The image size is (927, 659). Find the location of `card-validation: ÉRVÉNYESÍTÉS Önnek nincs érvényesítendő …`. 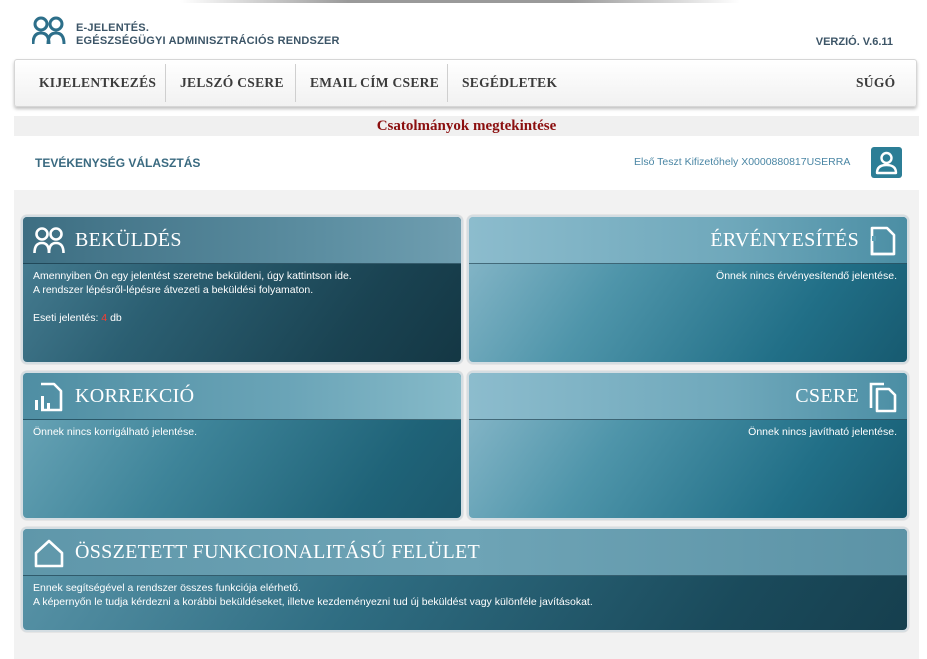

card-validation: ÉRVÉNYESÍTÉS Önnek nincs érvényesítendő … is located at coordinates (688, 289).